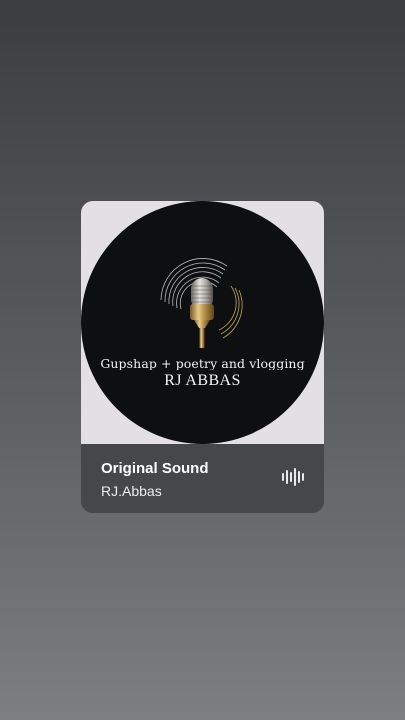 This screenshot has height=720, width=405. What do you see at coordinates (202, 380) in the screenshot?
I see `artwork-brand: RJ ABBAS` at bounding box center [202, 380].